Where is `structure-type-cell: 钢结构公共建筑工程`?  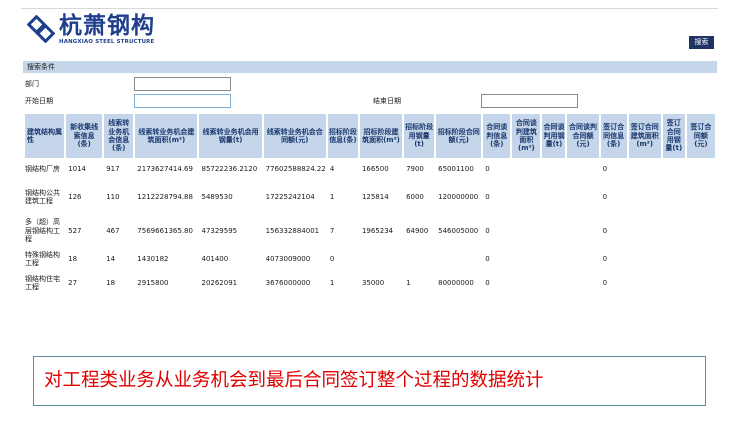 structure-type-cell: 钢结构公共建筑工程 is located at coordinates (42, 196).